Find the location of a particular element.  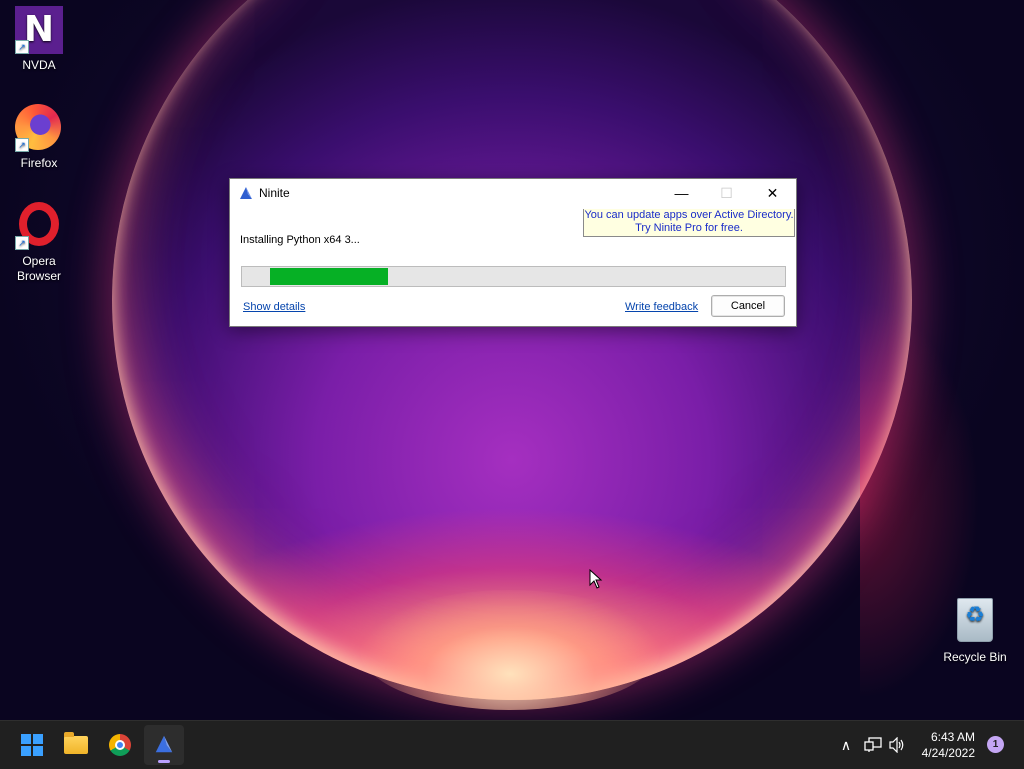

desktop-icon-opera: ↗ Opera Browser is located at coordinates (39, 243).